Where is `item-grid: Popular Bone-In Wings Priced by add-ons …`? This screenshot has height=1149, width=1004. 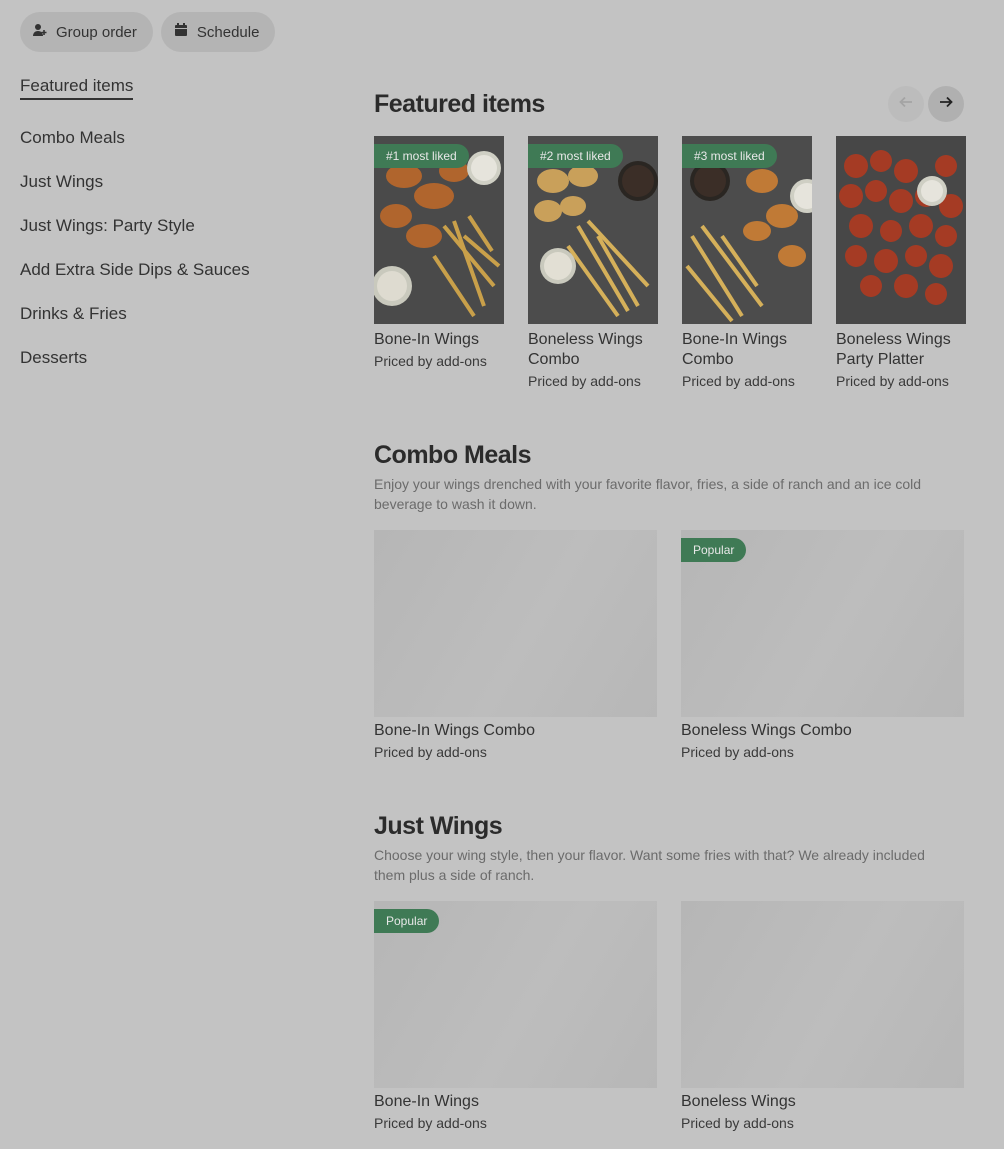 item-grid: Popular Bone-In Wings Priced by add-ons … is located at coordinates (669, 1016).